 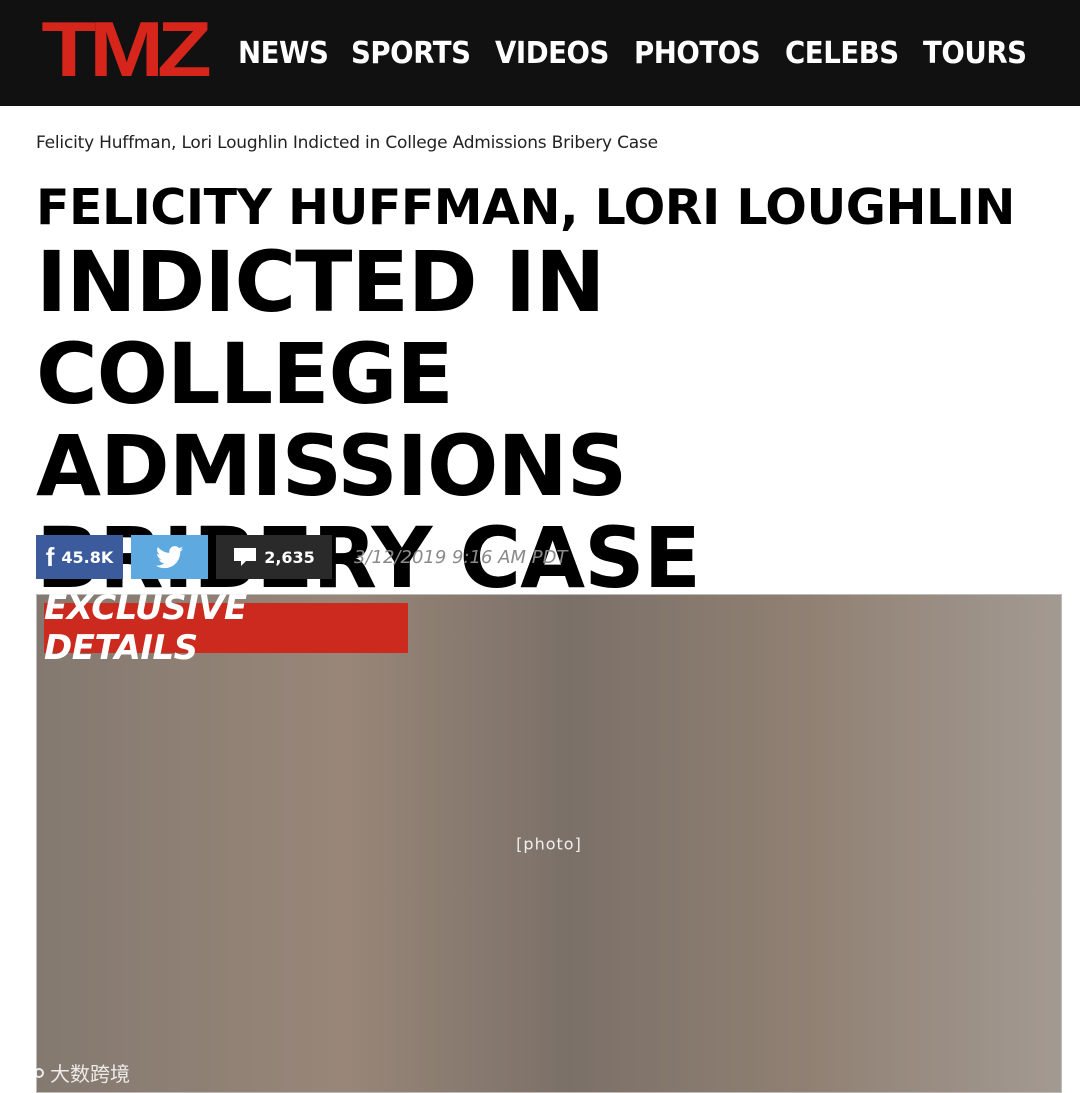 What do you see at coordinates (50, 557) in the screenshot?
I see `facebook-icon: f` at bounding box center [50, 557].